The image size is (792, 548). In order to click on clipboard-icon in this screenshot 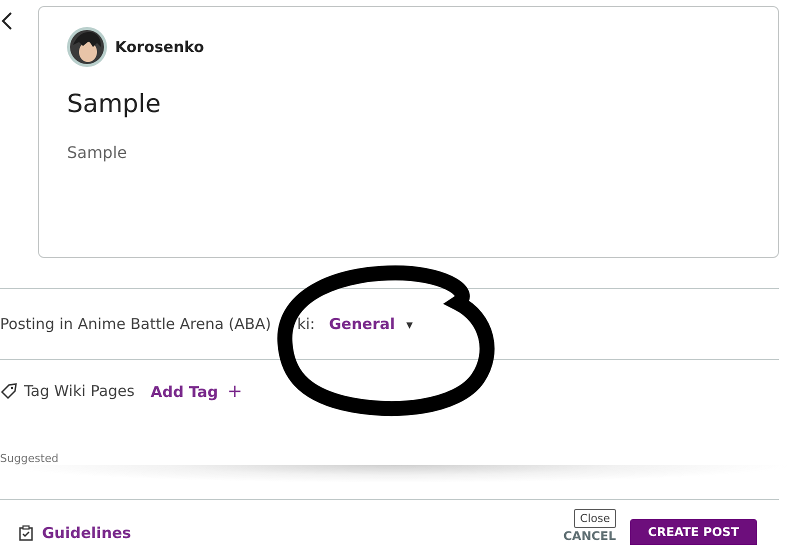, I will do `click(26, 533)`.